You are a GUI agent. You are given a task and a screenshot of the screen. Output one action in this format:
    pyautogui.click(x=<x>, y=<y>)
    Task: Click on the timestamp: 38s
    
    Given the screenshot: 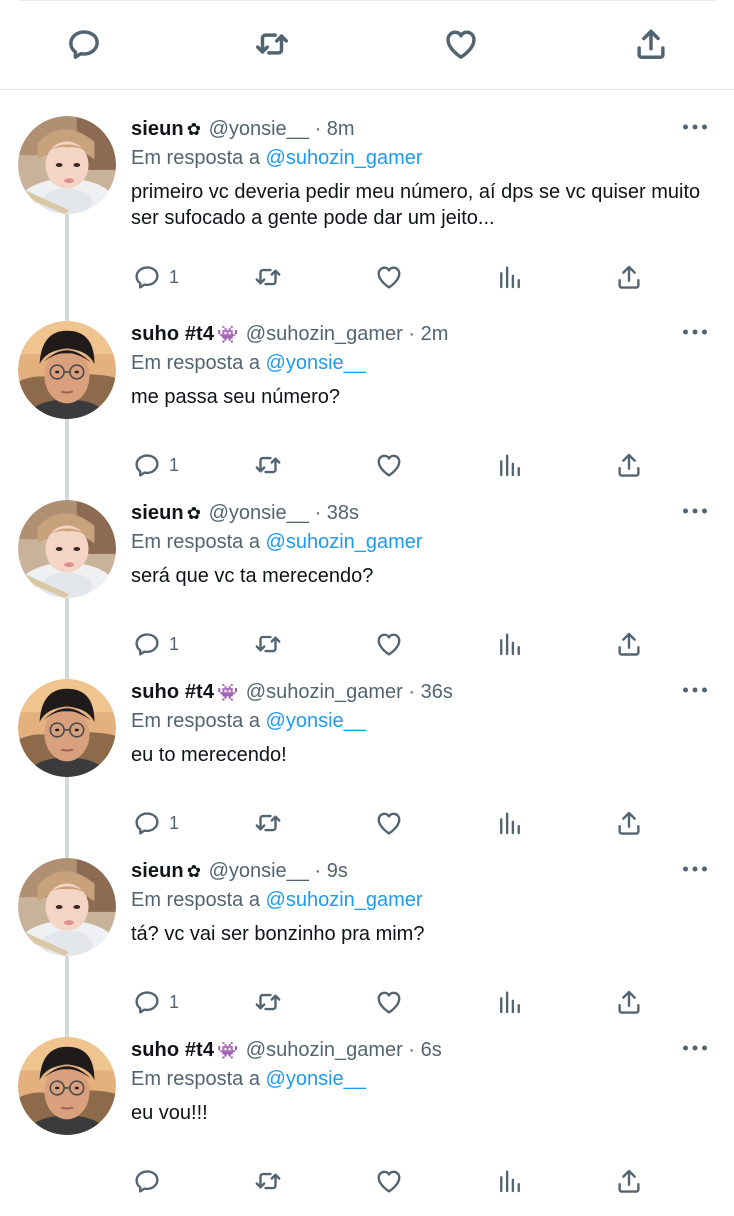 What is the action you would take?
    pyautogui.click(x=343, y=513)
    